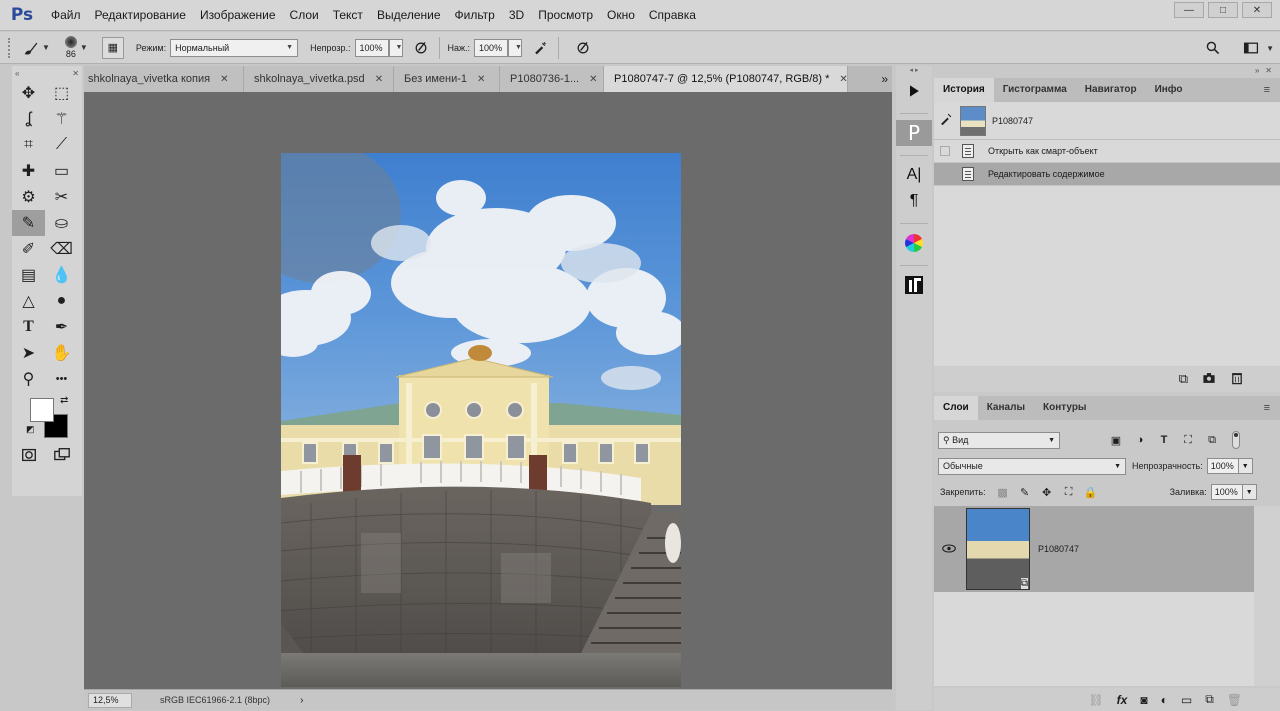 Image resolution: width=1280 pixels, height=711 pixels. Describe the element at coordinates (61, 379) in the screenshot. I see `more-tools-icon: •••` at that location.